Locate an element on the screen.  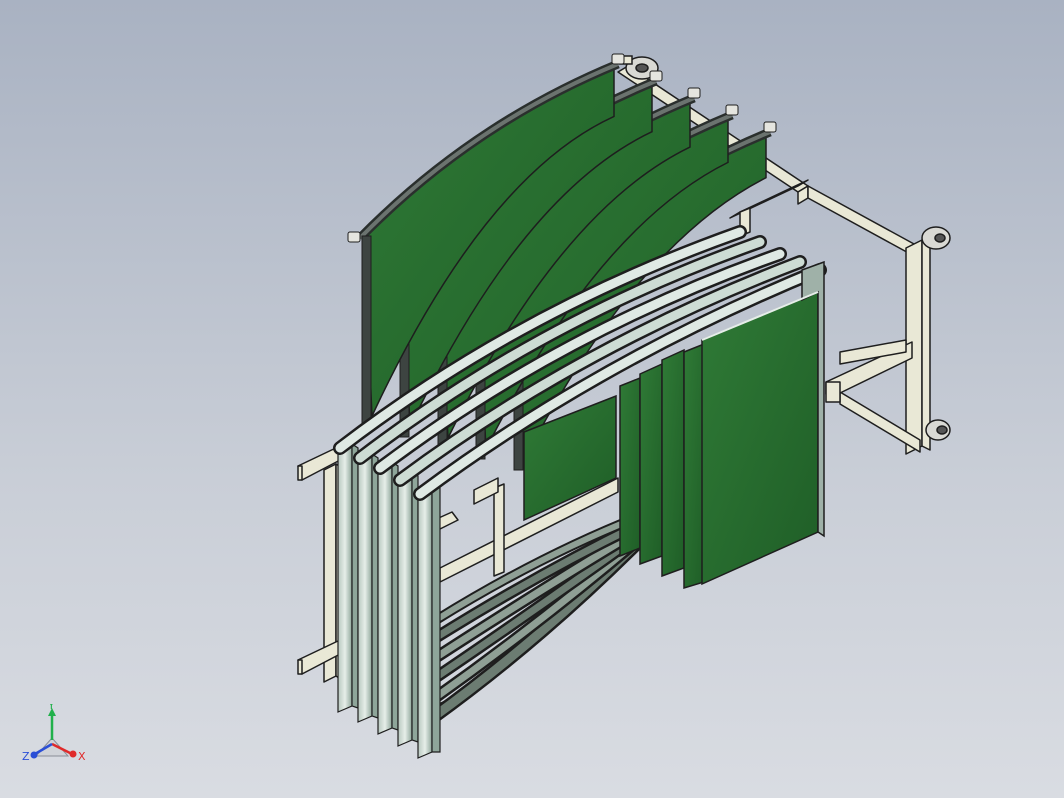
orientation-triad: Y X Z is located at coordinates (54, 733).